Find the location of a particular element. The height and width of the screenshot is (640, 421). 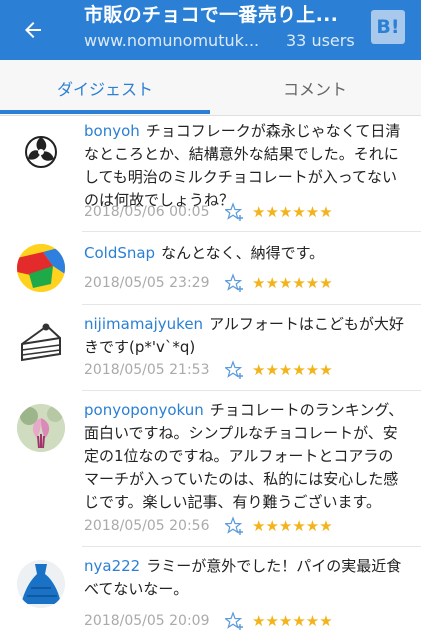

comment-timestamp: 2018/05/06 00:05 is located at coordinates (147, 212).